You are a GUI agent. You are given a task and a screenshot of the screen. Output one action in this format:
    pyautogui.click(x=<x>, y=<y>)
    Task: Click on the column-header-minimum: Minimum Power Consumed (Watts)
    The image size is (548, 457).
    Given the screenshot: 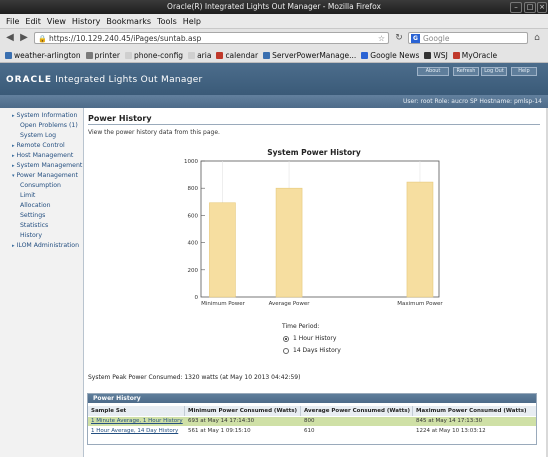 What is the action you would take?
    pyautogui.click(x=243, y=411)
    